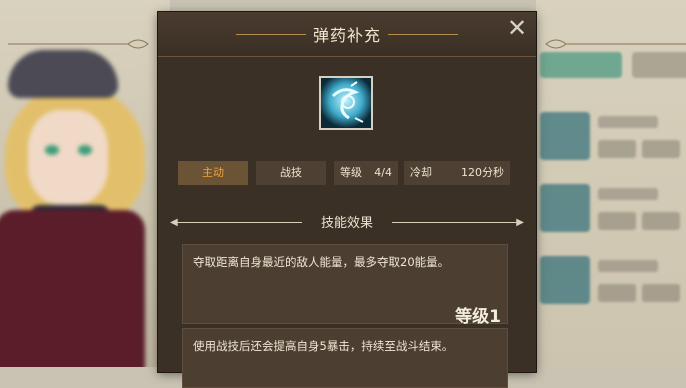  I want to click on skill-cooldown-tag: 冷却 120分秒, so click(457, 173).